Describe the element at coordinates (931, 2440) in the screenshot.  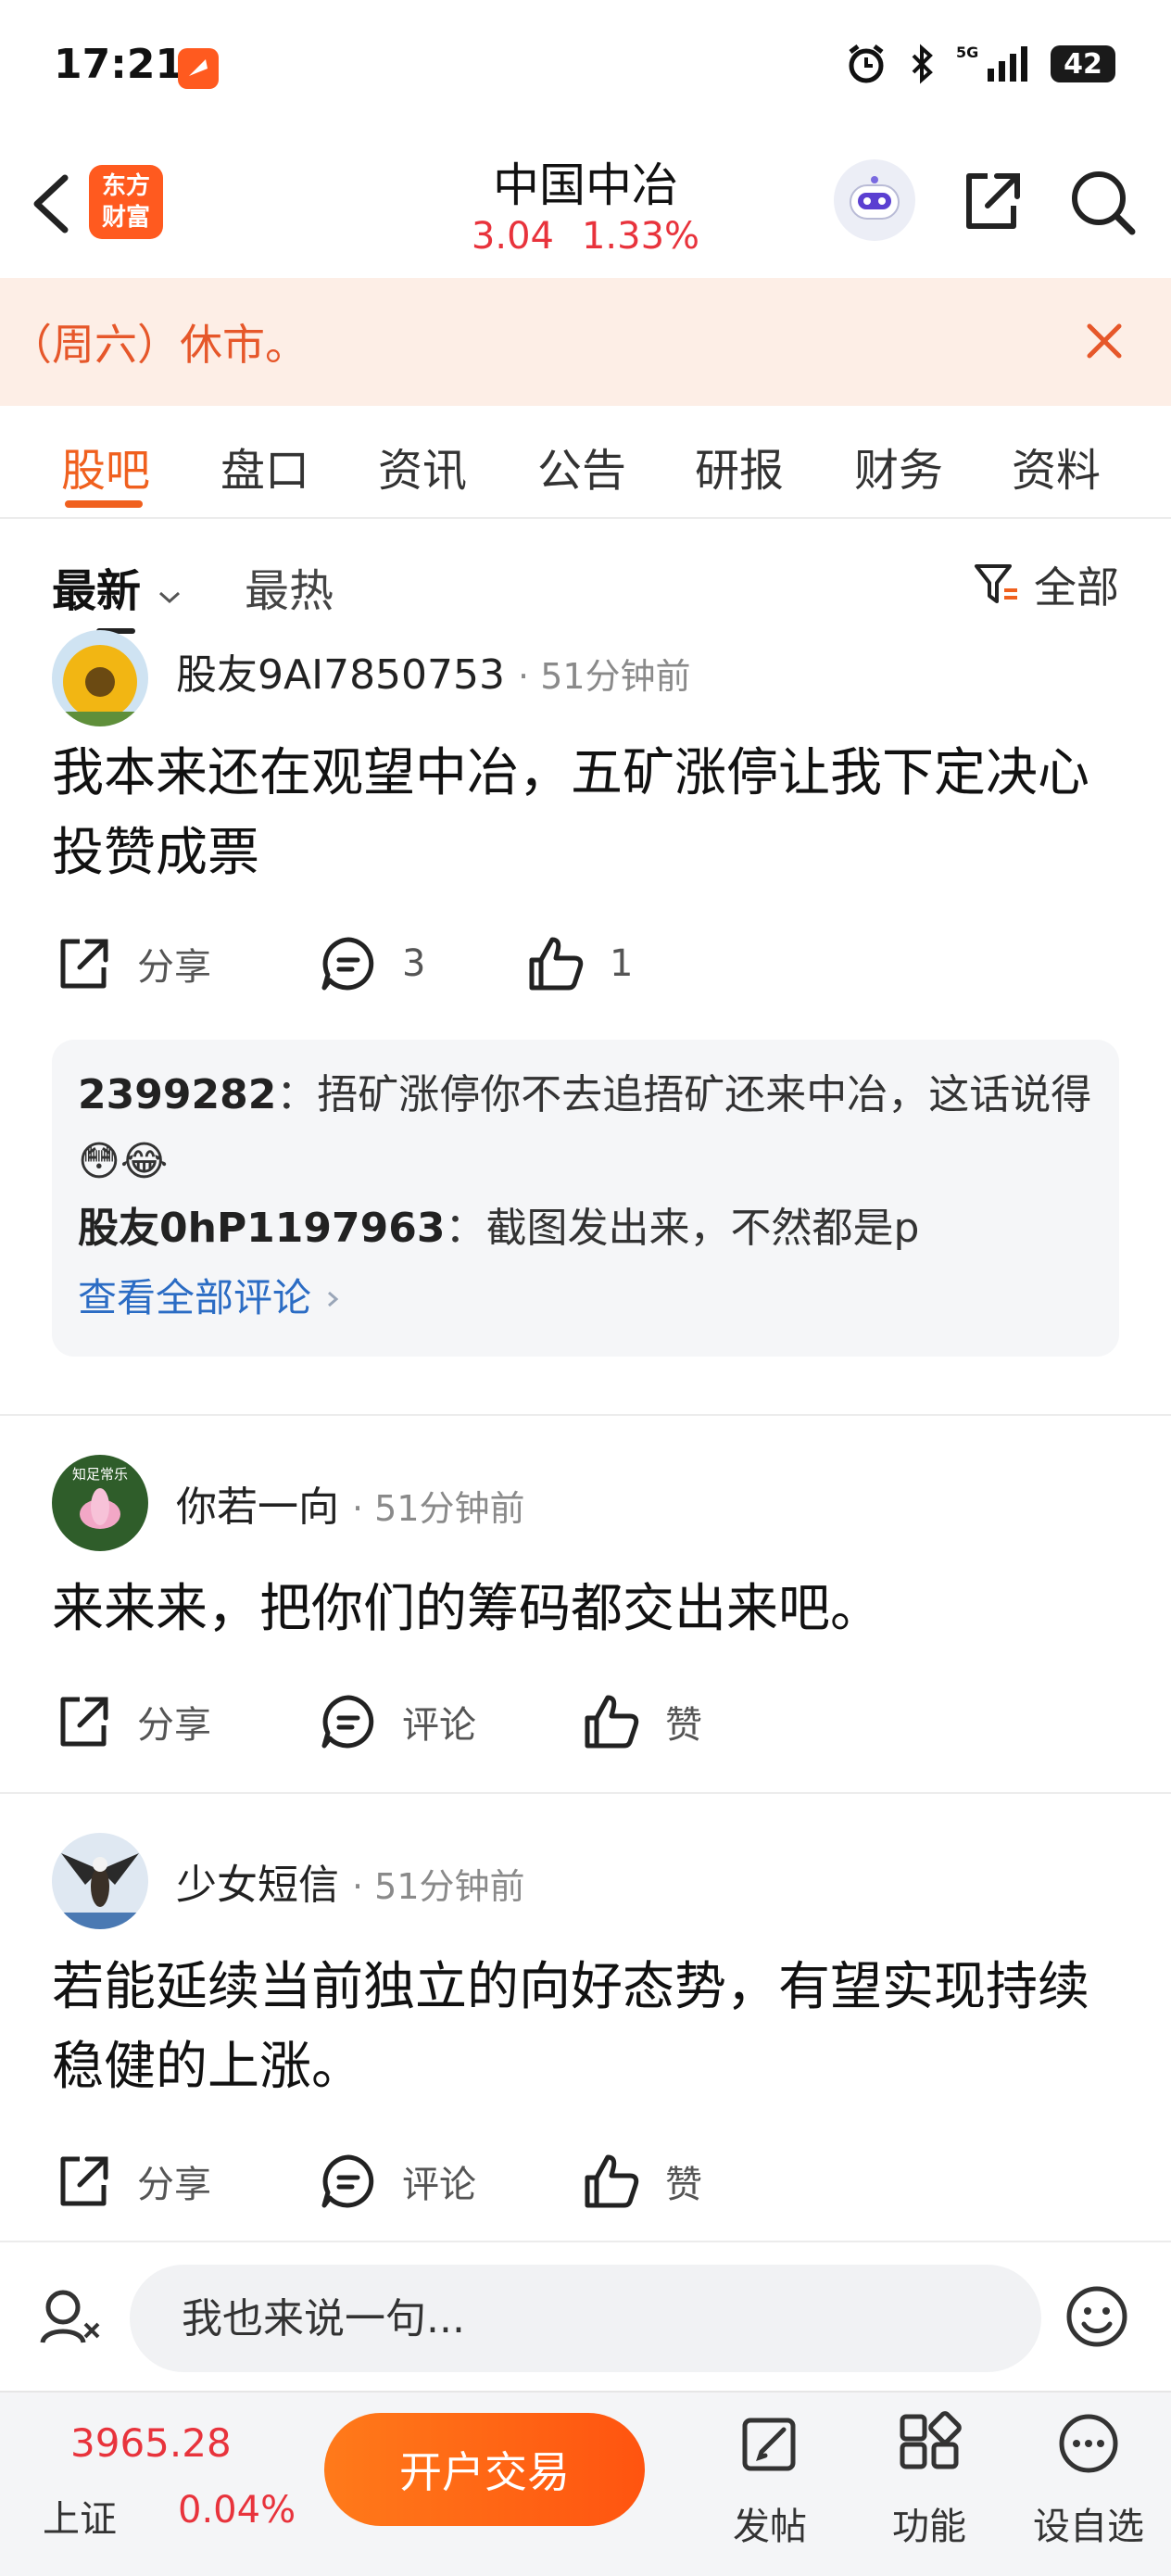
I see `grid-icon` at that location.